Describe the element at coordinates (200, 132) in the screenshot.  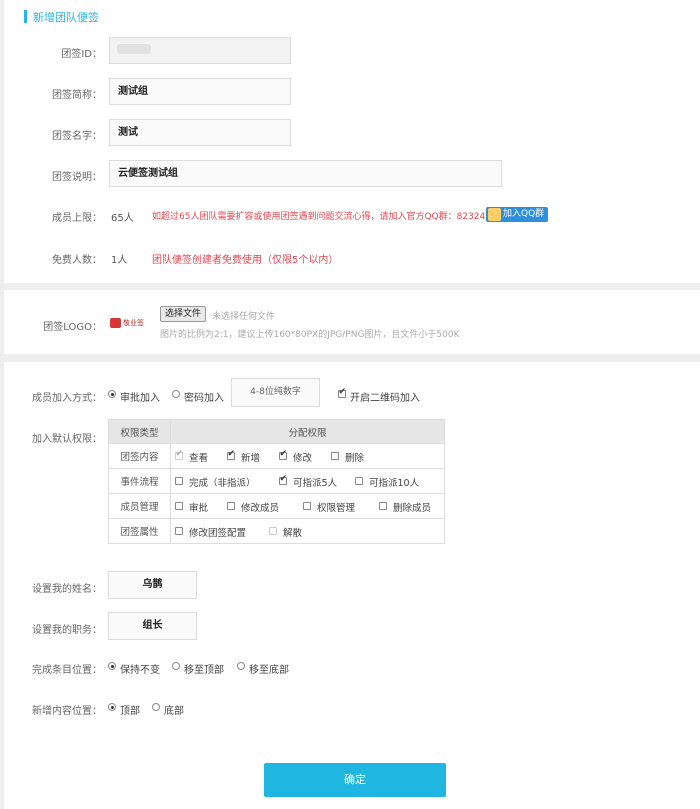
I see `team-name-input: 测试` at that location.